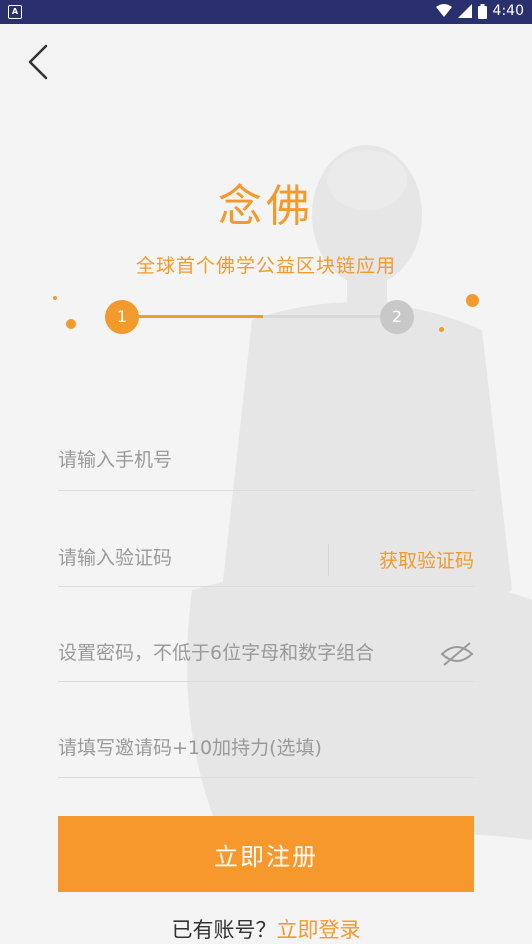  What do you see at coordinates (265, 266) in the screenshot?
I see `app-tagline: 全球首个佛学公益区块链应用` at bounding box center [265, 266].